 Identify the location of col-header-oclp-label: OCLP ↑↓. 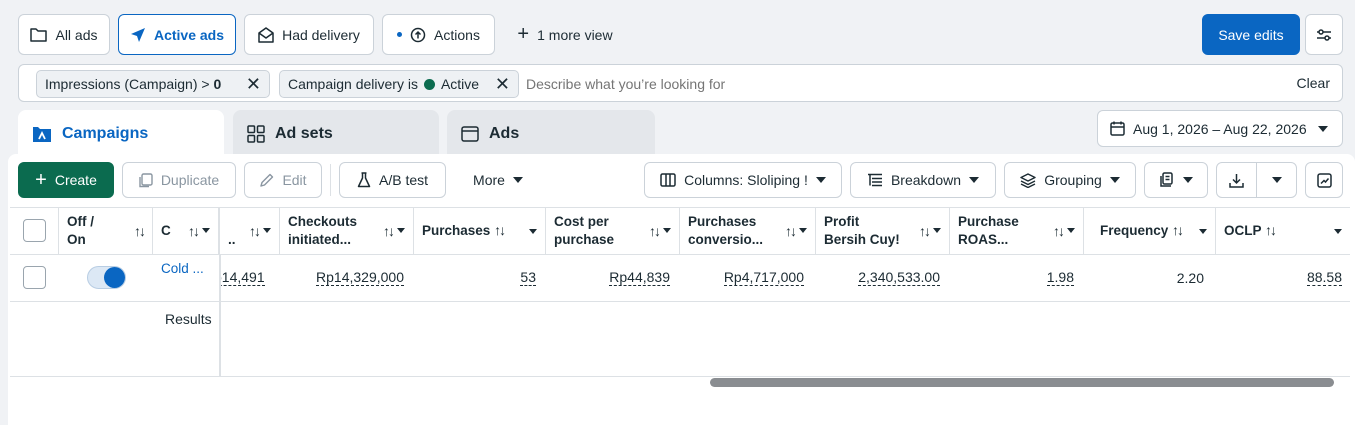
(1250, 230).